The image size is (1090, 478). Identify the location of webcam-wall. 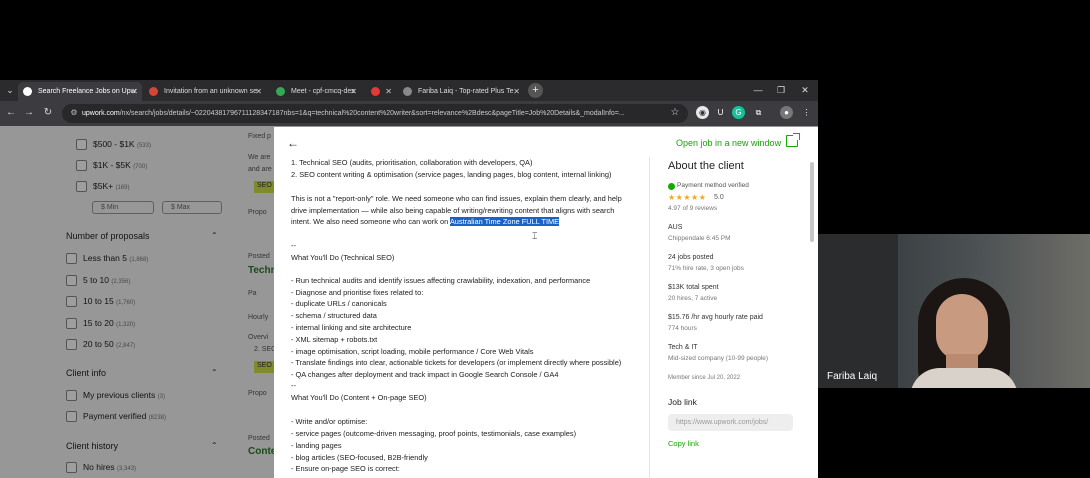
(858, 311).